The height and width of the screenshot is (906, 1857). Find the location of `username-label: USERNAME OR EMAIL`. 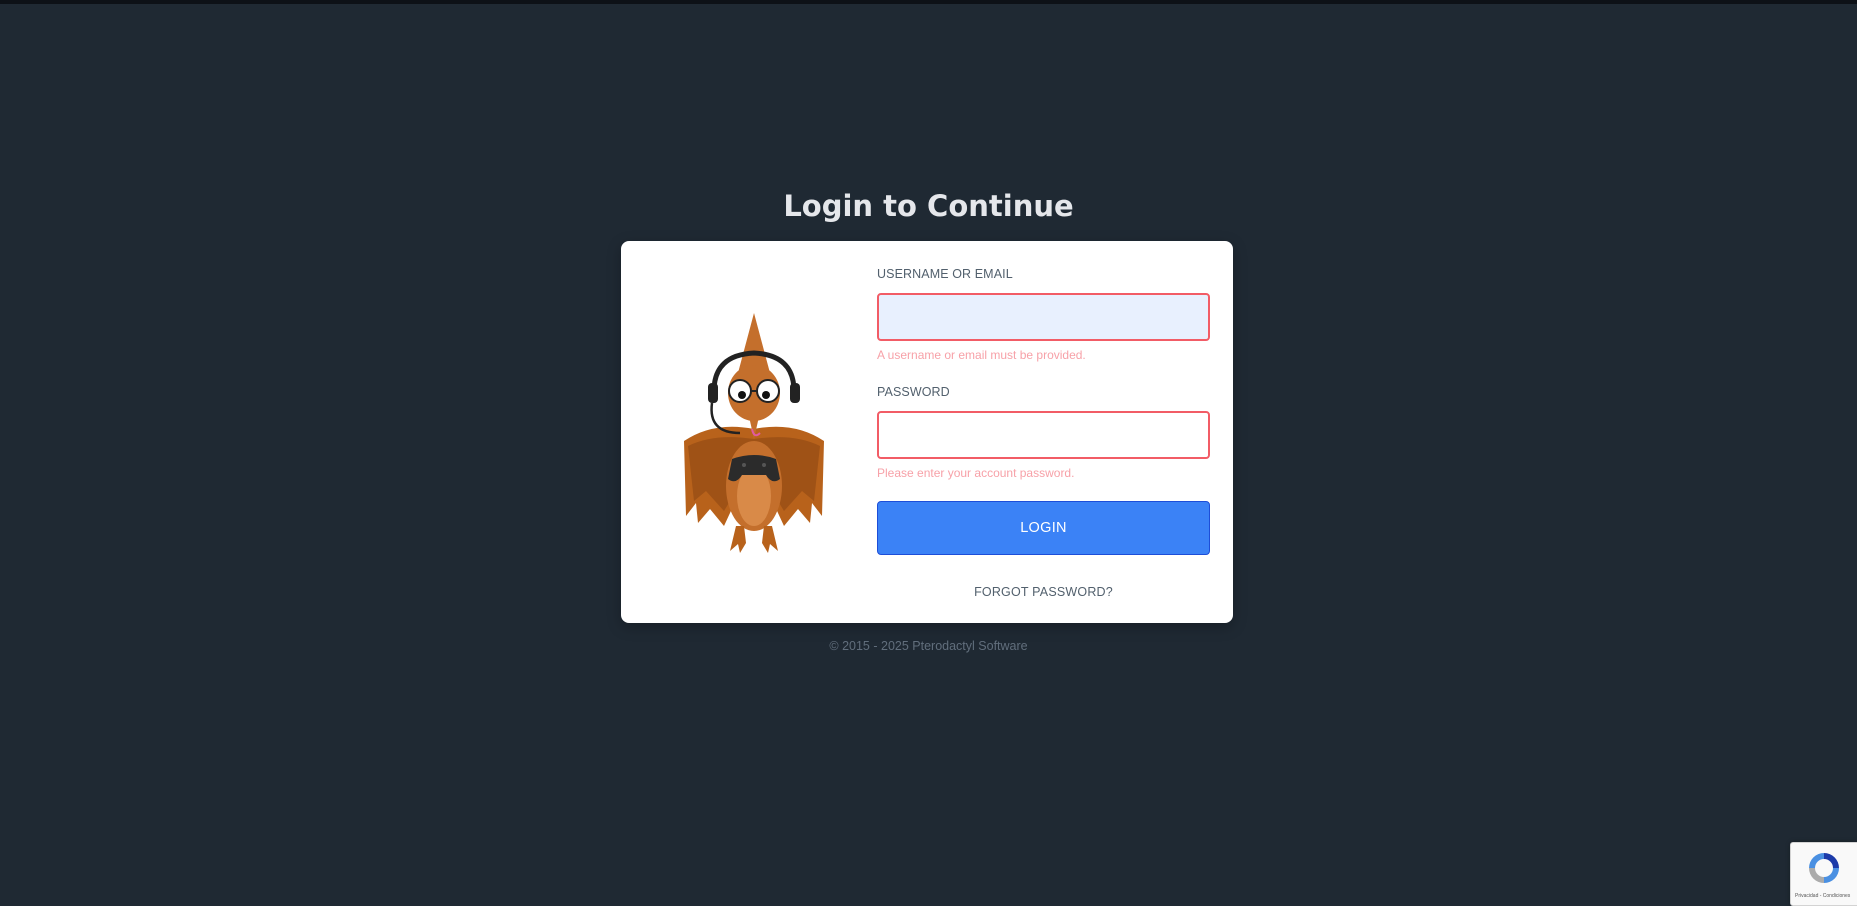

username-label: USERNAME OR EMAIL is located at coordinates (945, 274).